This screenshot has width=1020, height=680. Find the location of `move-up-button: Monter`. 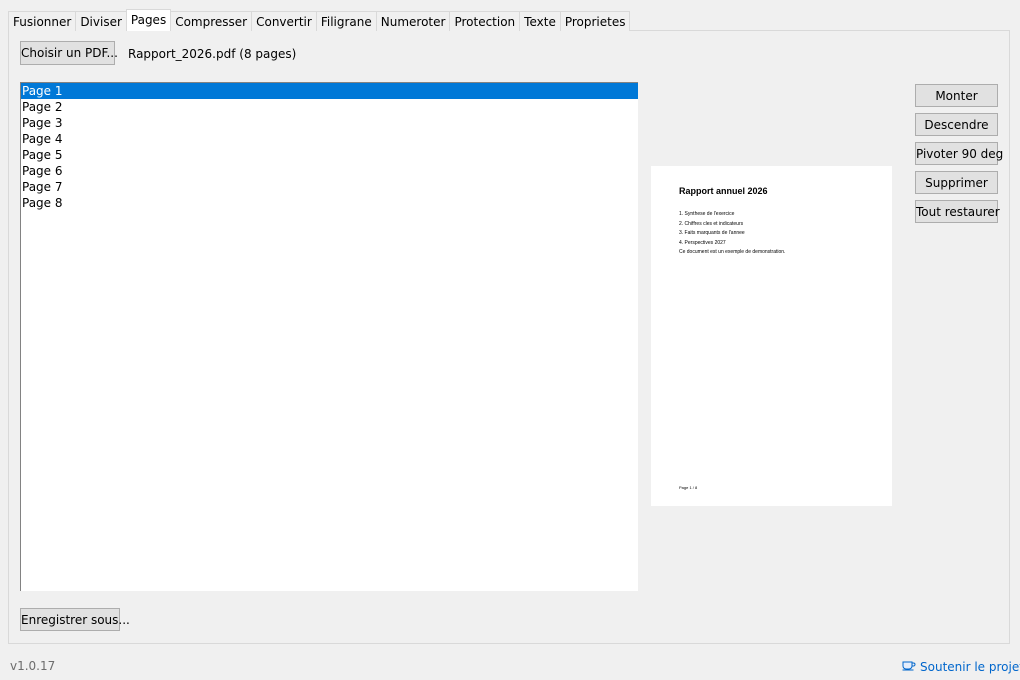

move-up-button: Monter is located at coordinates (956, 95).